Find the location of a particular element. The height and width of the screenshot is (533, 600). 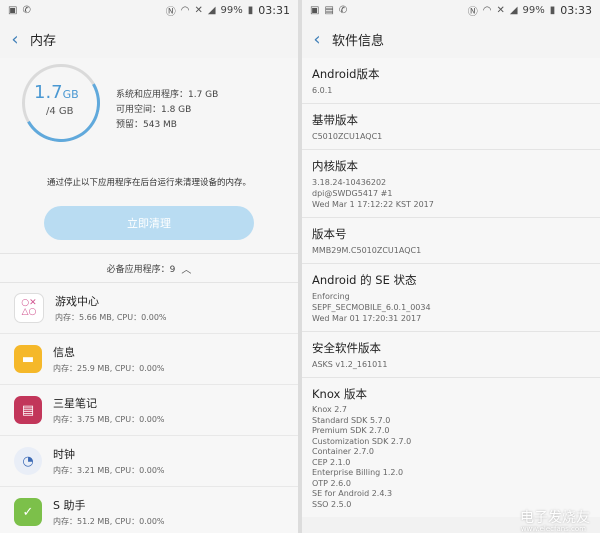

info-build-number: 版本号 MMB29M.C5010ZCU1AQC1 is located at coordinates (451, 241).